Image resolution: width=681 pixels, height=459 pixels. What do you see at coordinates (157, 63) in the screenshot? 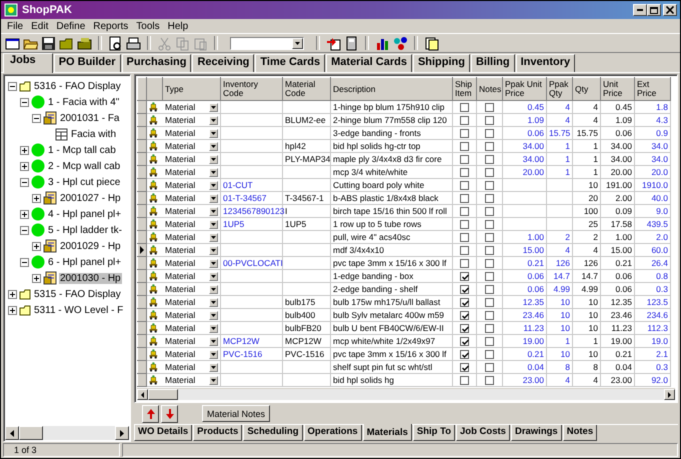
I see `tab: Purchasing` at bounding box center [157, 63].